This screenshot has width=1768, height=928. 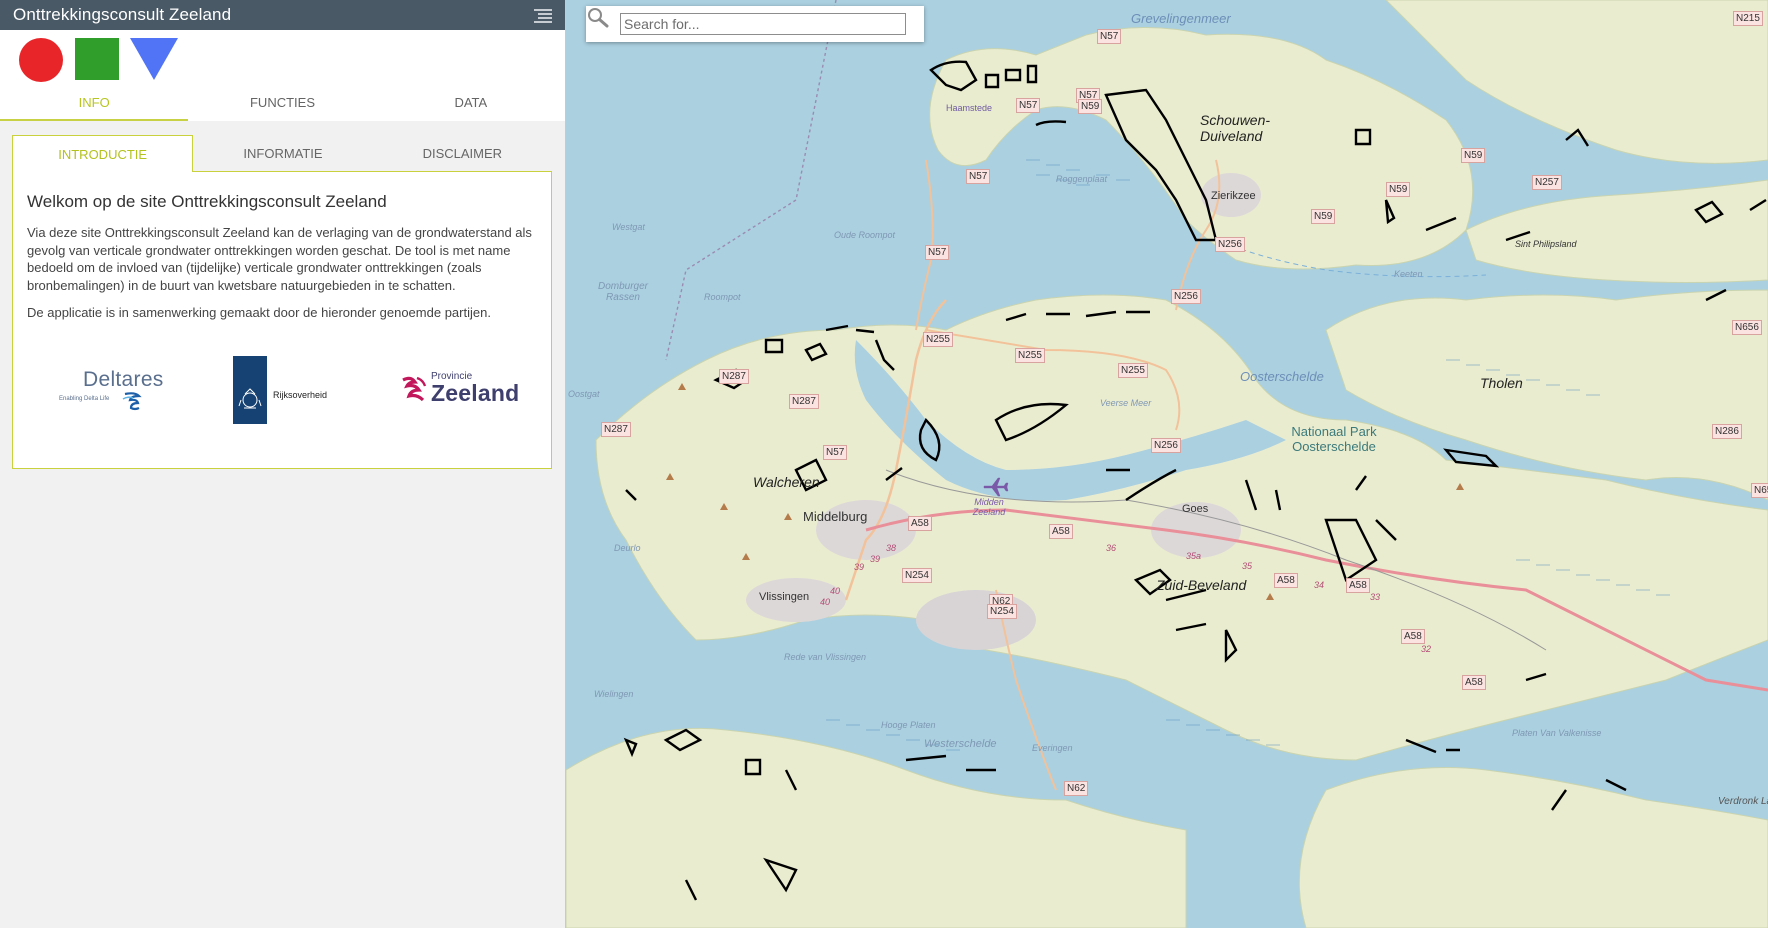 I want to click on rijksoverheid-emblem, so click(x=250, y=390).